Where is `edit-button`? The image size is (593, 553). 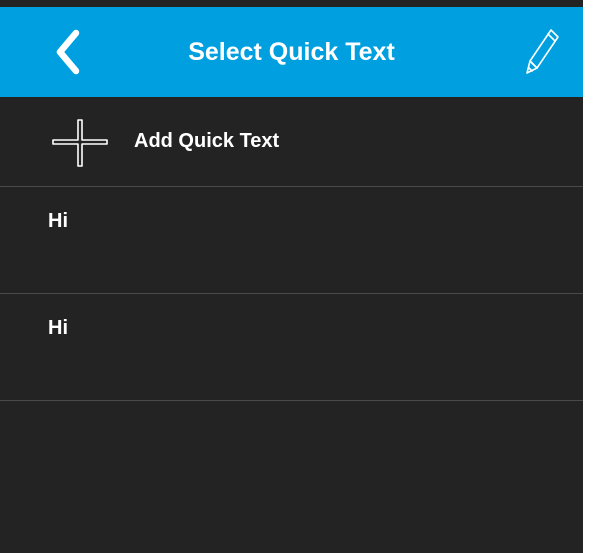
edit-button is located at coordinates (544, 53).